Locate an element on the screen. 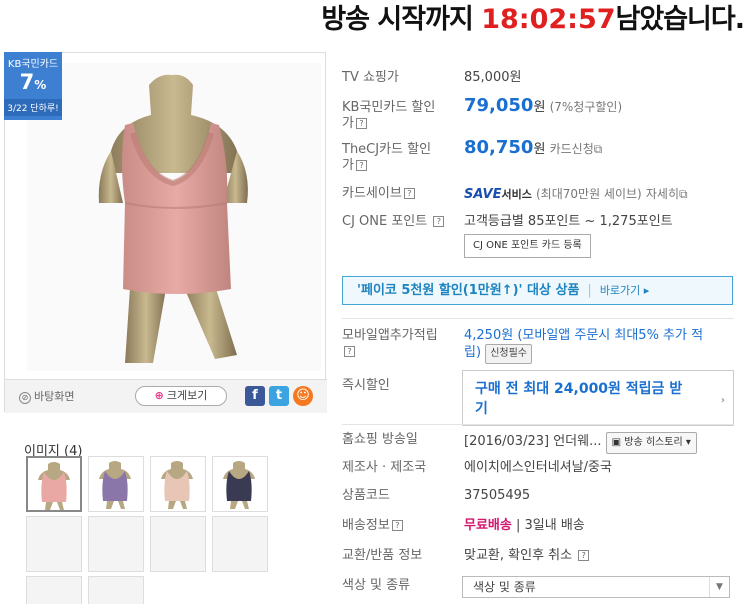 Image resolution: width=750 pixels, height=604 pixels. zoom-button: ⊕ 크게보기 is located at coordinates (181, 396).